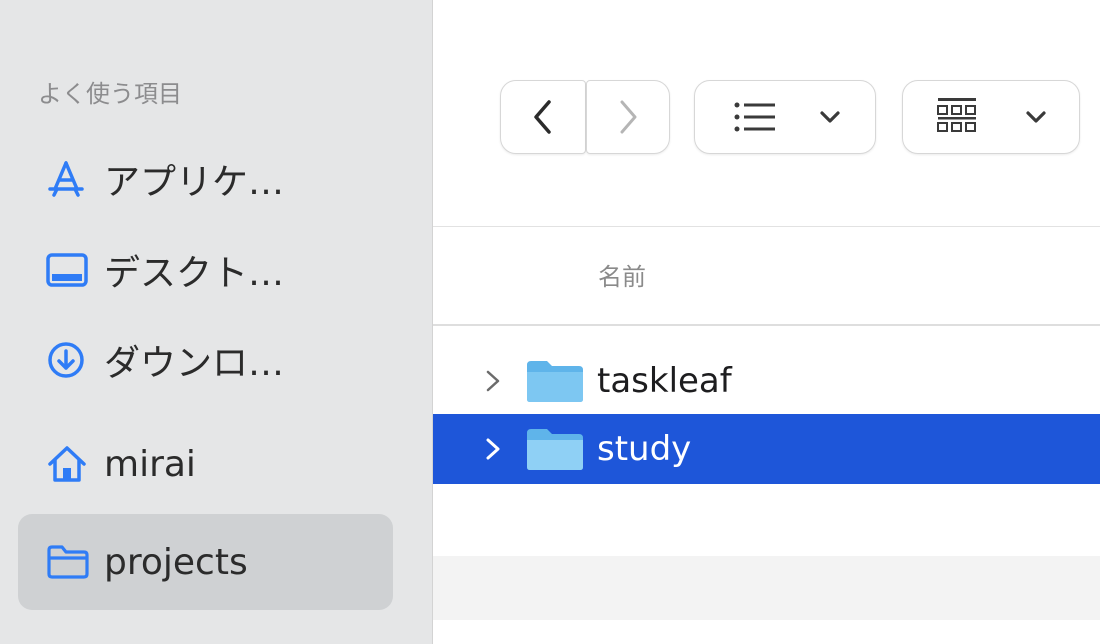 This screenshot has width=1100, height=644. I want to click on forward-button, so click(628, 117).